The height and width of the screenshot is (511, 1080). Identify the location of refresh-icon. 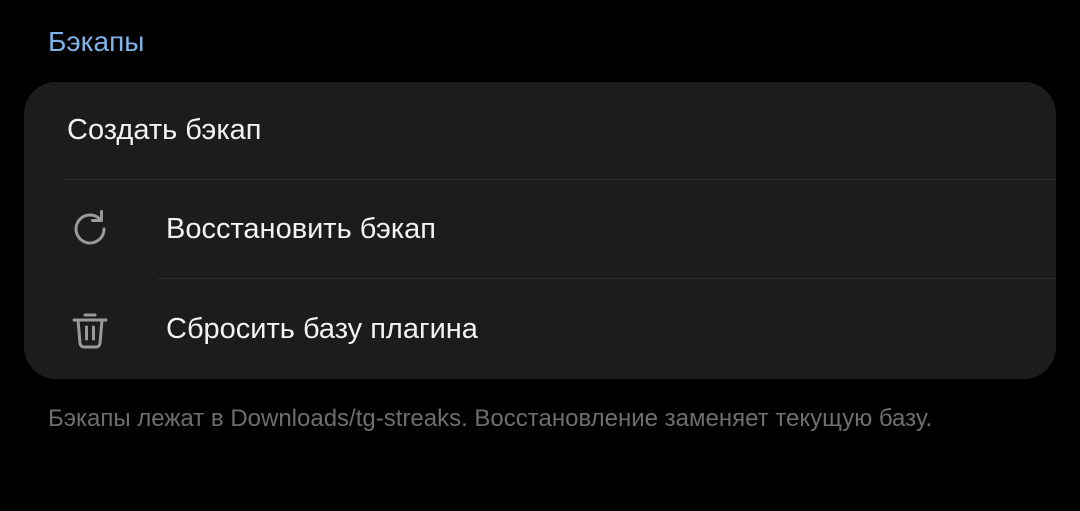
(90, 229).